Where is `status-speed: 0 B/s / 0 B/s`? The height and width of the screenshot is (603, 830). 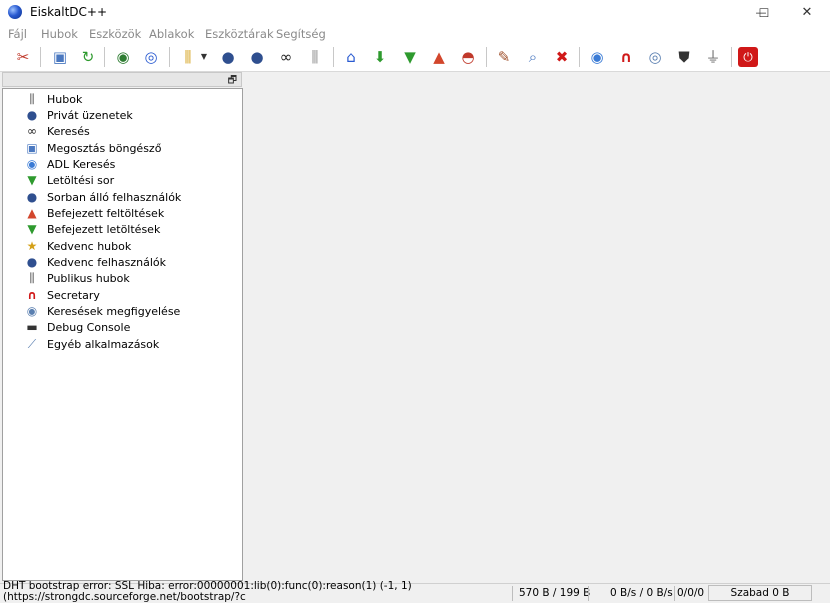 status-speed: 0 B/s / 0 B/s is located at coordinates (641, 593).